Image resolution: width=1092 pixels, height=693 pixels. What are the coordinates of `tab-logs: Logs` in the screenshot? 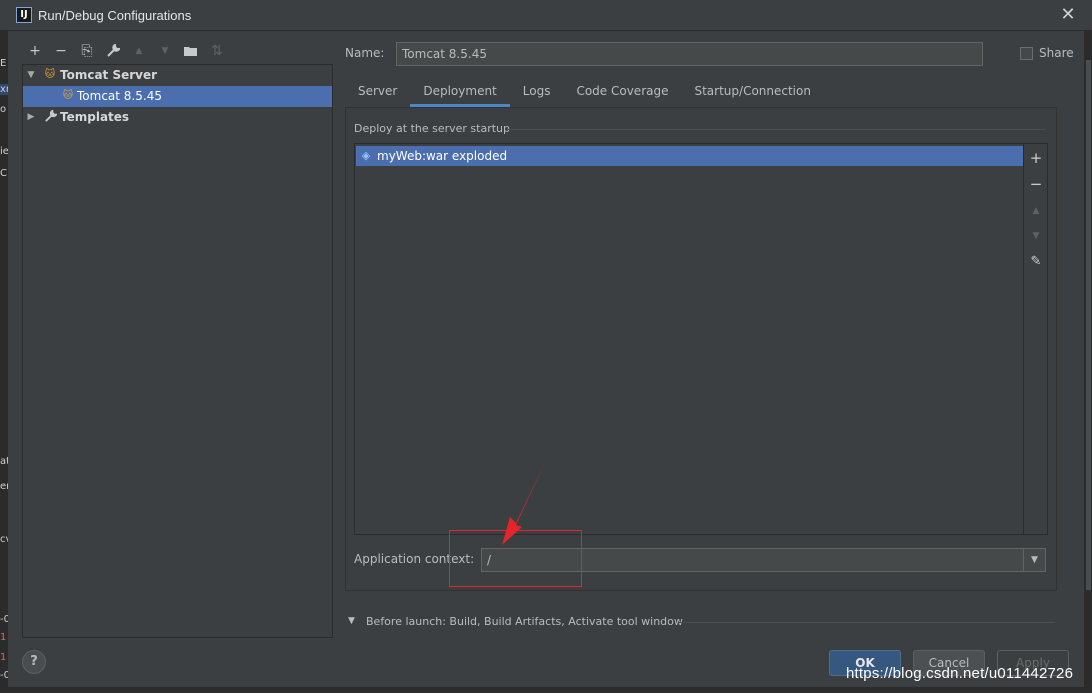 It's located at (537, 93).